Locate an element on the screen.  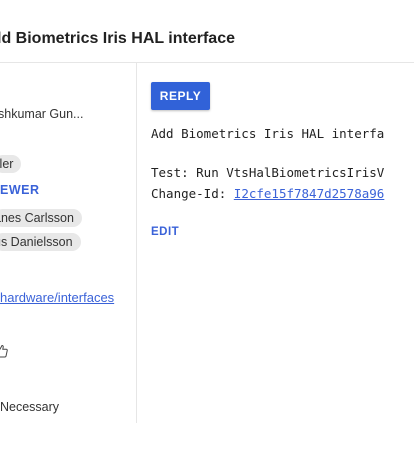
cc-chip: anes Carlsson is located at coordinates (41, 218).